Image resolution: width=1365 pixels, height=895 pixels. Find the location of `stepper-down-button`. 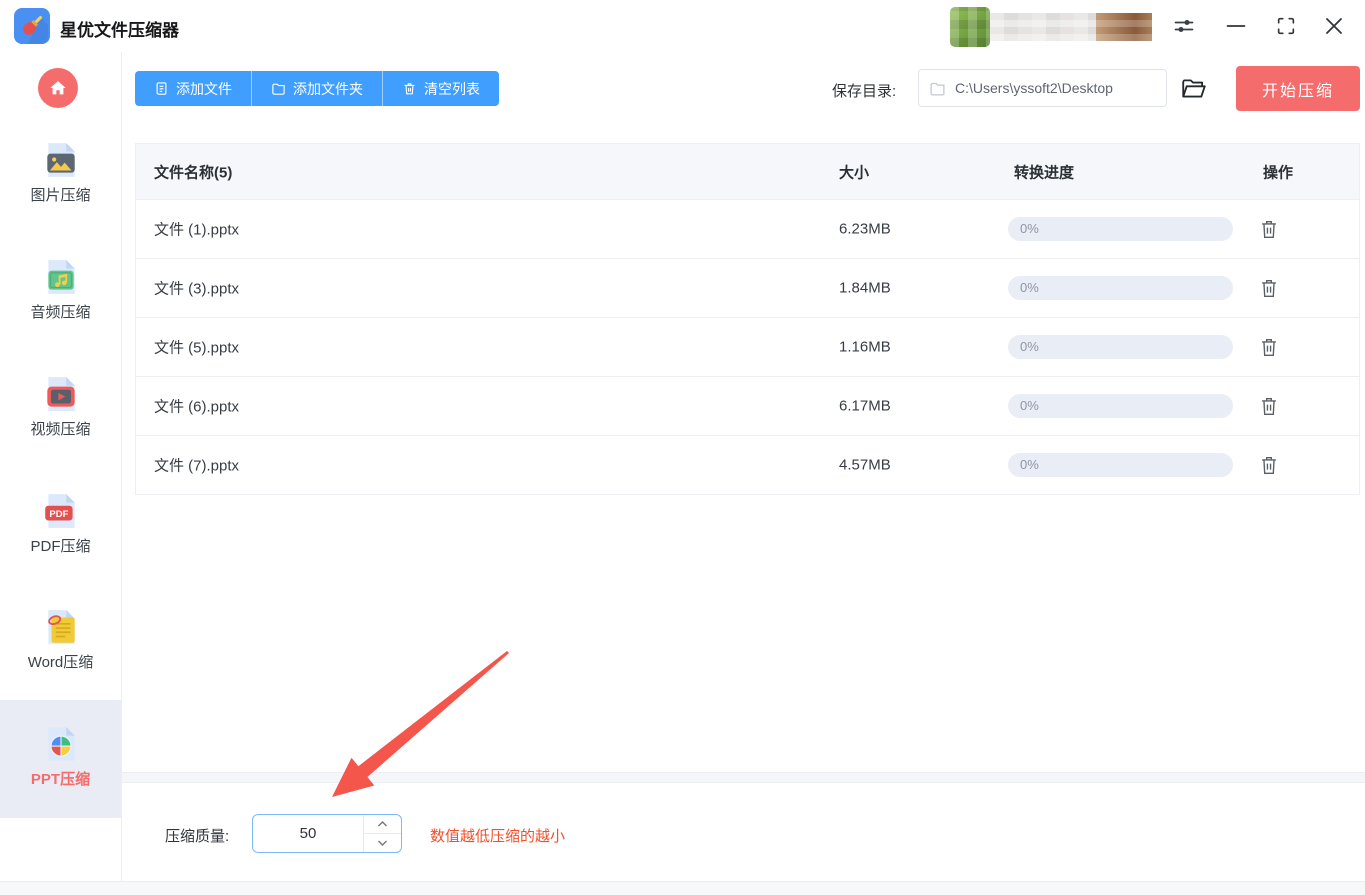

stepper-down-button is located at coordinates (382, 843).